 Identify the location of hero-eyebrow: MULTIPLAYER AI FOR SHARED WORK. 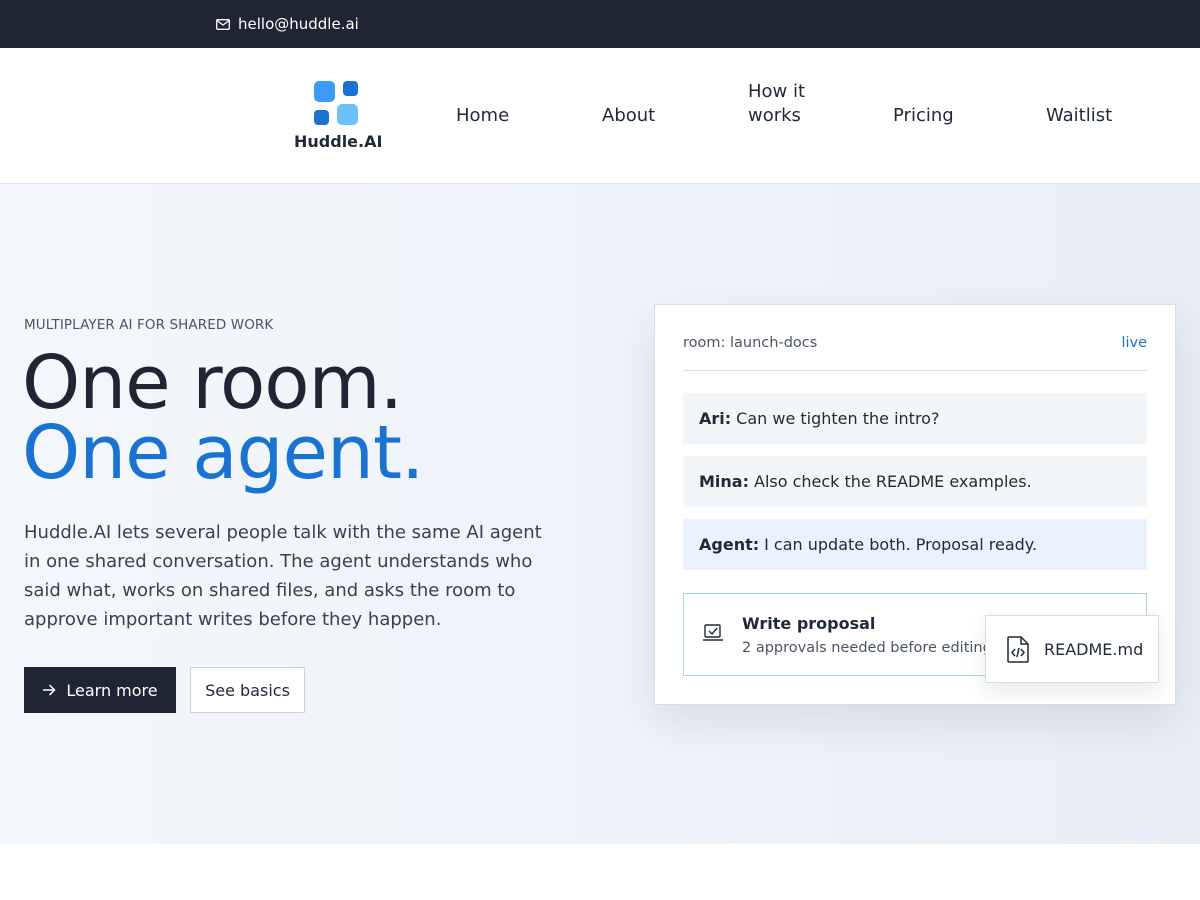
(149, 325).